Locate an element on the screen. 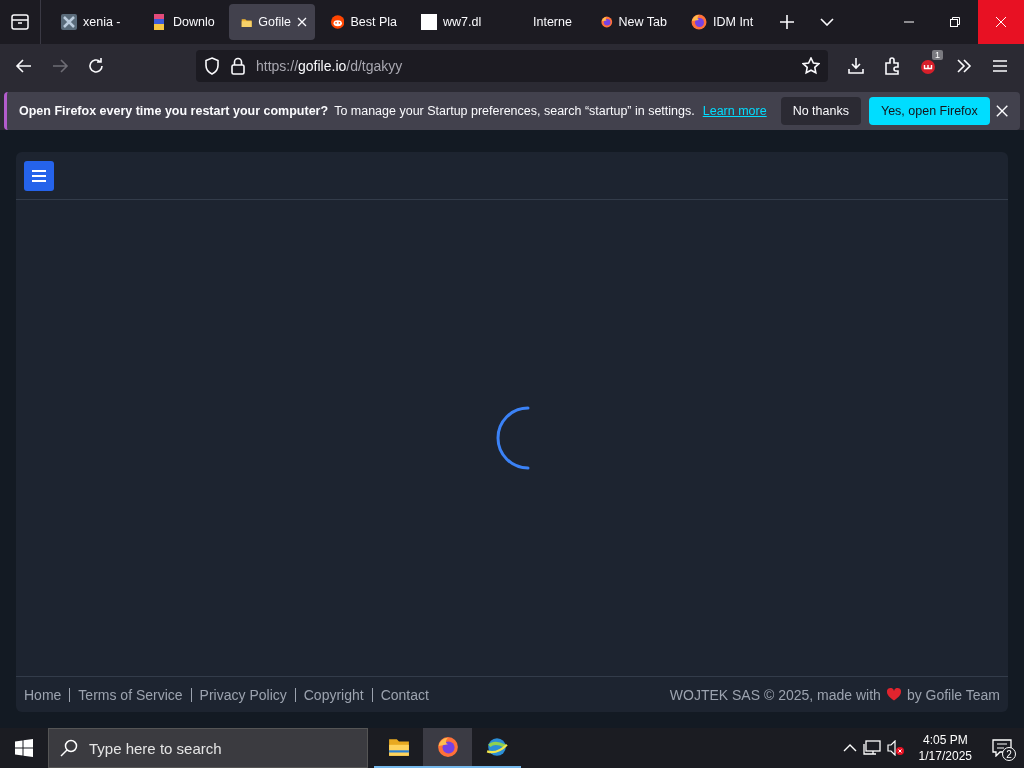 This screenshot has width=1024, height=768. blank-page-icon is located at coordinates (429, 22).